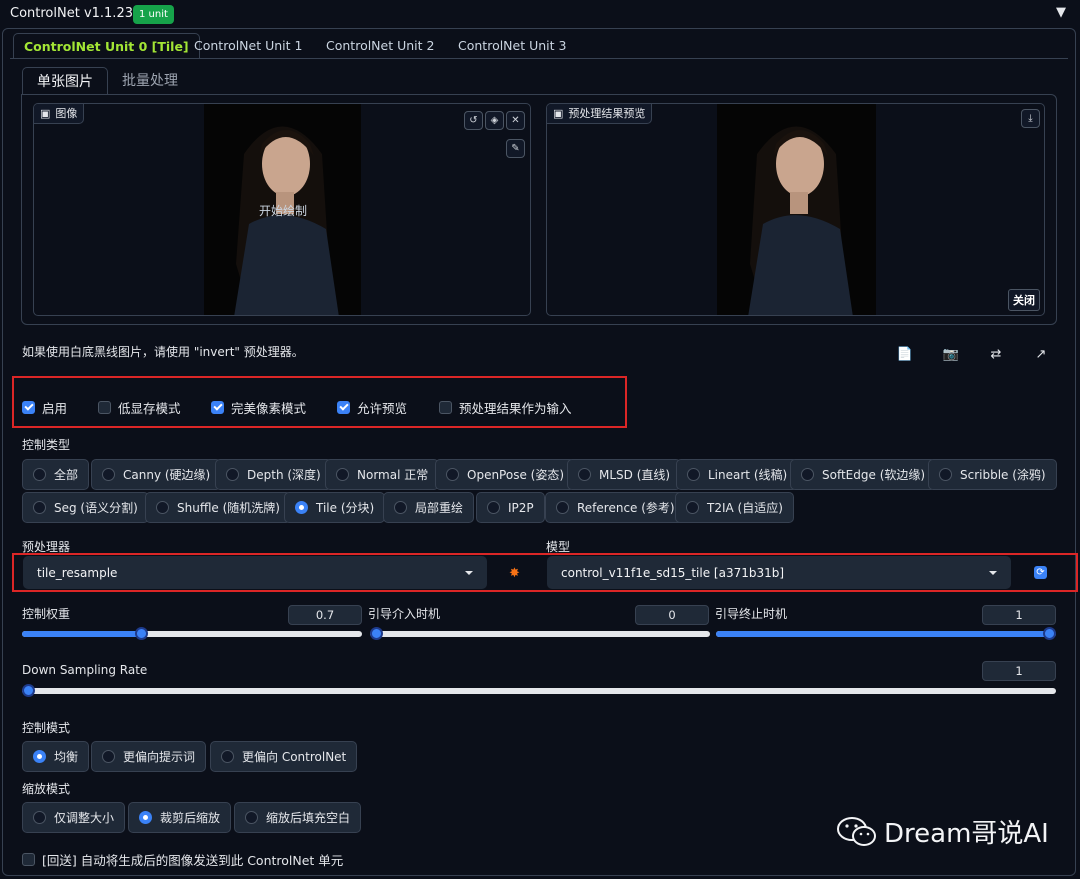  Describe the element at coordinates (156, 474) in the screenshot. I see `control-type-canny: Canny (硬边缘)` at that location.